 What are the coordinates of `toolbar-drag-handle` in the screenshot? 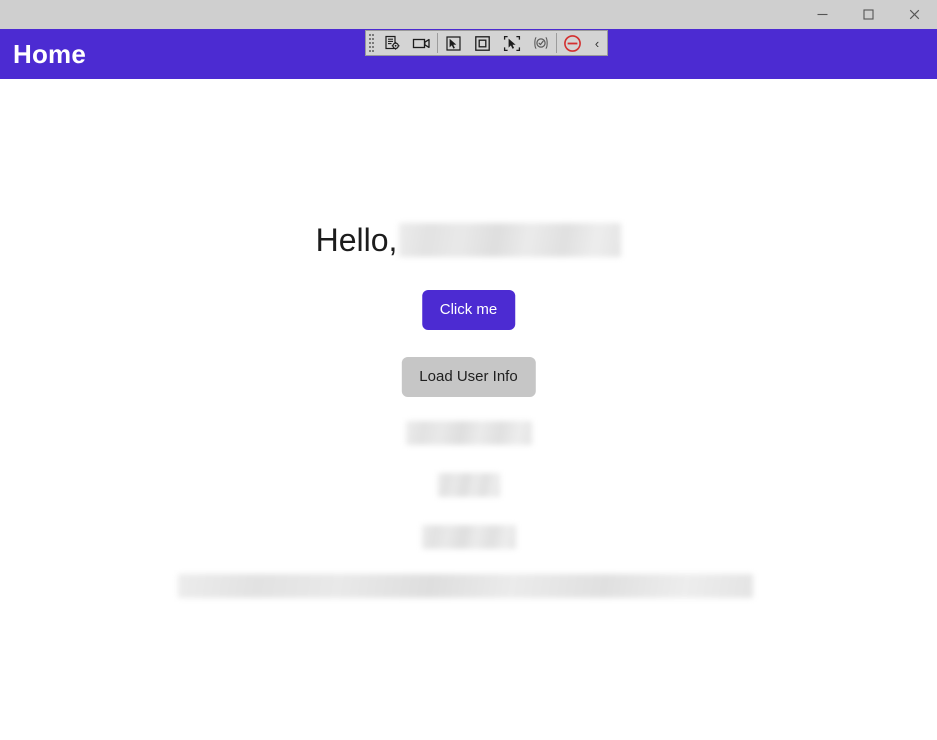 It's located at (372, 43).